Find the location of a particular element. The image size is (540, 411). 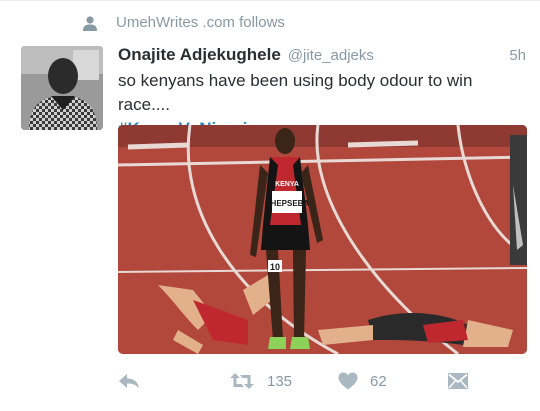

reply-icon is located at coordinates (129, 381).